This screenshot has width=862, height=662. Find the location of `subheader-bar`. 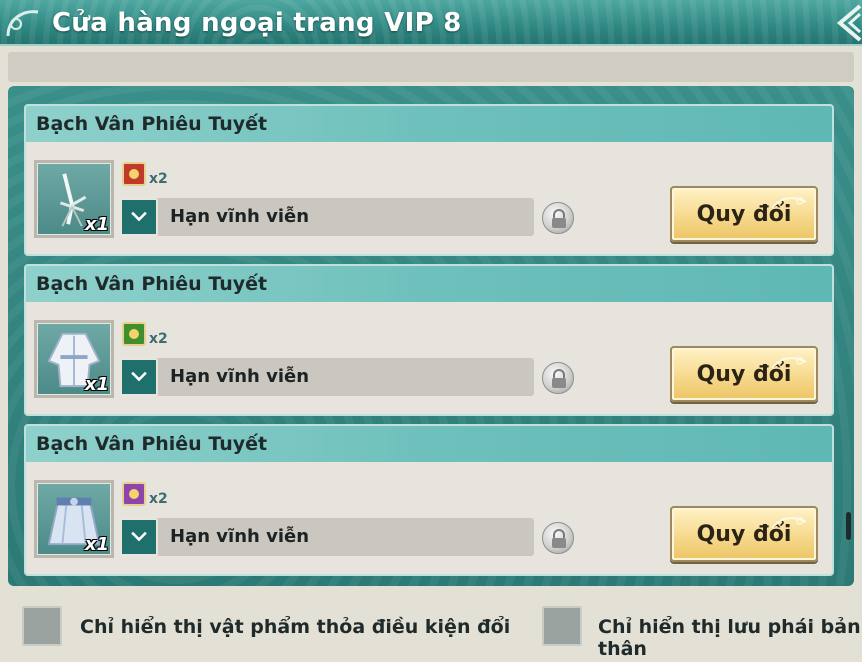

subheader-bar is located at coordinates (431, 67).